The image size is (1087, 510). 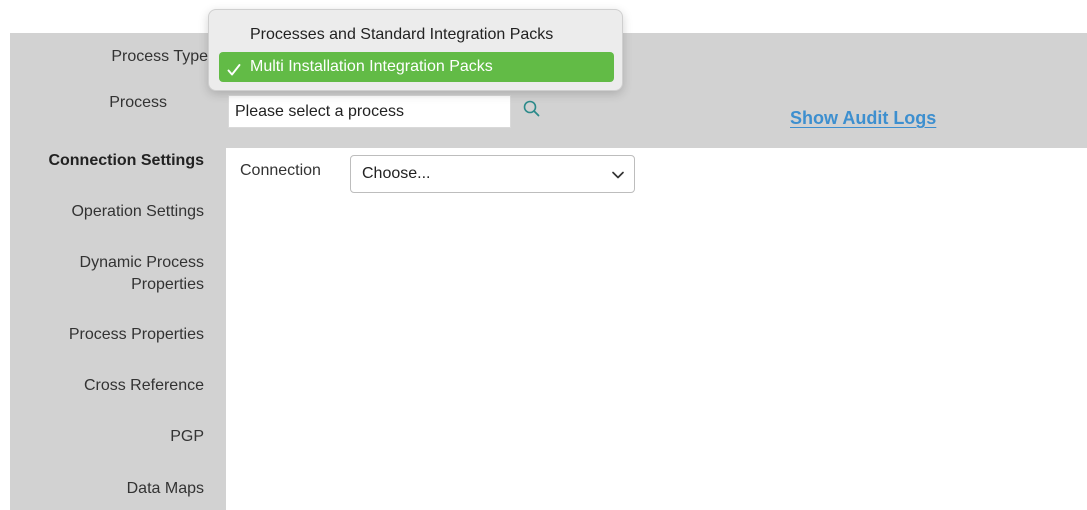 I want to click on check-icon, so click(x=234, y=67).